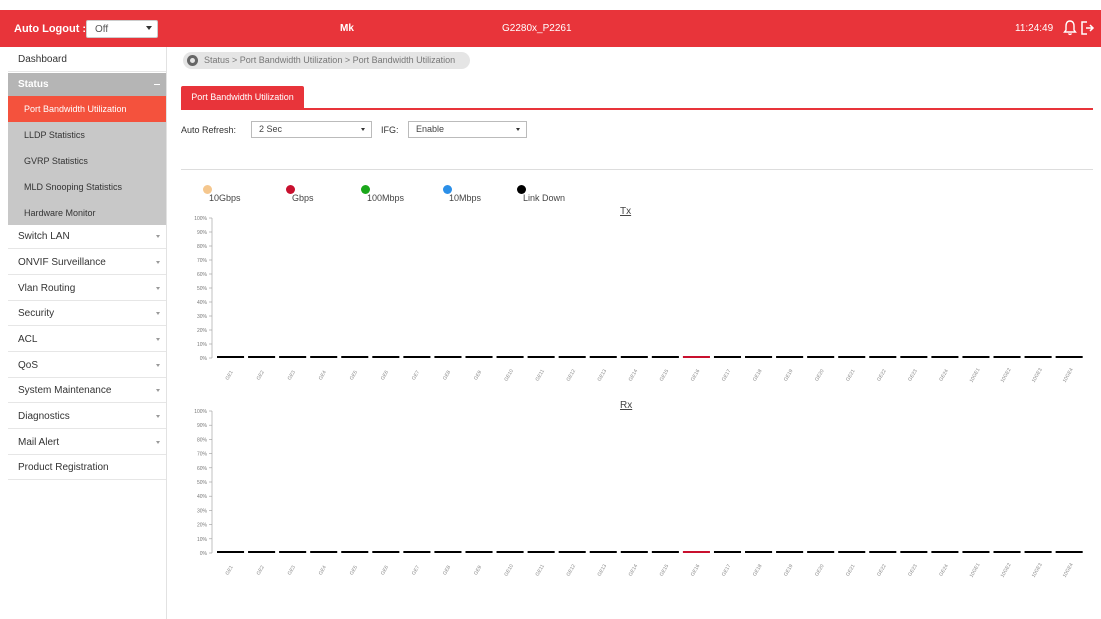  I want to click on rx-x-tick-label: GE2, so click(261, 570).